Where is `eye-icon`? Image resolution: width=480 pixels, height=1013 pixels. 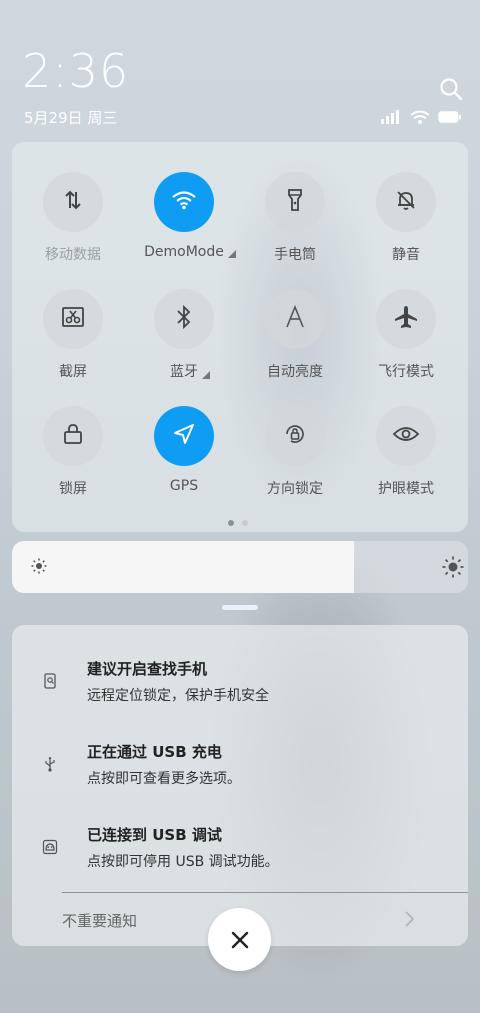
eye-icon is located at coordinates (406, 436).